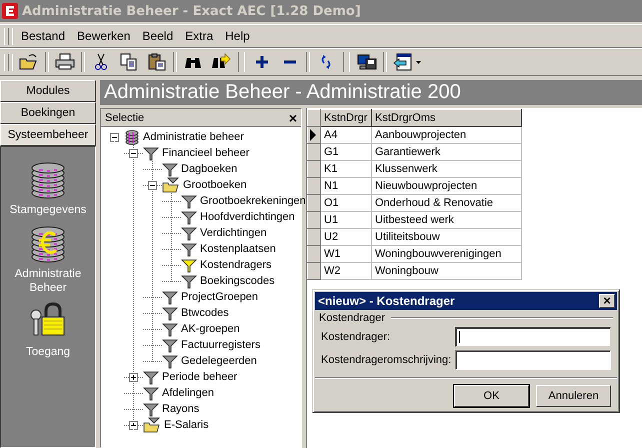 Image resolution: width=642 pixels, height=448 pixels. I want to click on tree-item: Rayons, so click(181, 409).